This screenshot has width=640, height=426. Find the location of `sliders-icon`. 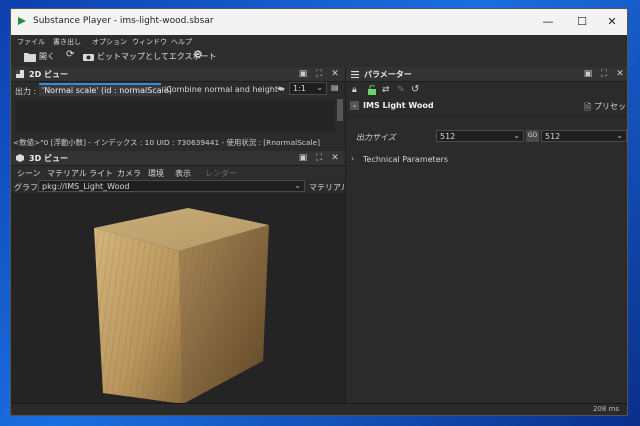

sliders-icon is located at coordinates (355, 74).